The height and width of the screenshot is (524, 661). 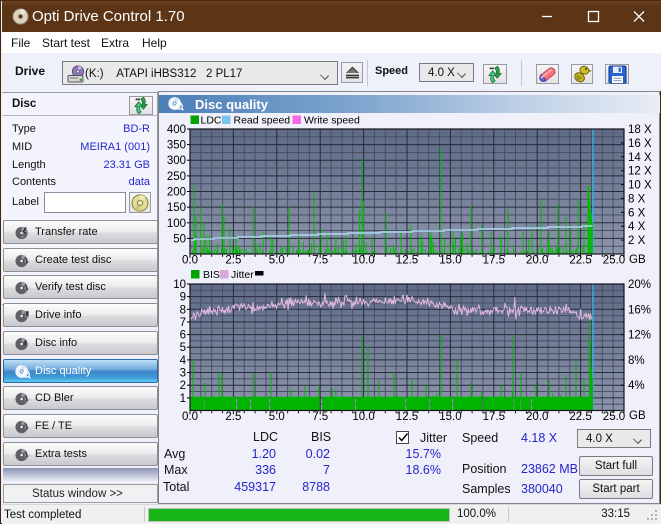 I want to click on svg-text: 8%, so click(x=636, y=361).